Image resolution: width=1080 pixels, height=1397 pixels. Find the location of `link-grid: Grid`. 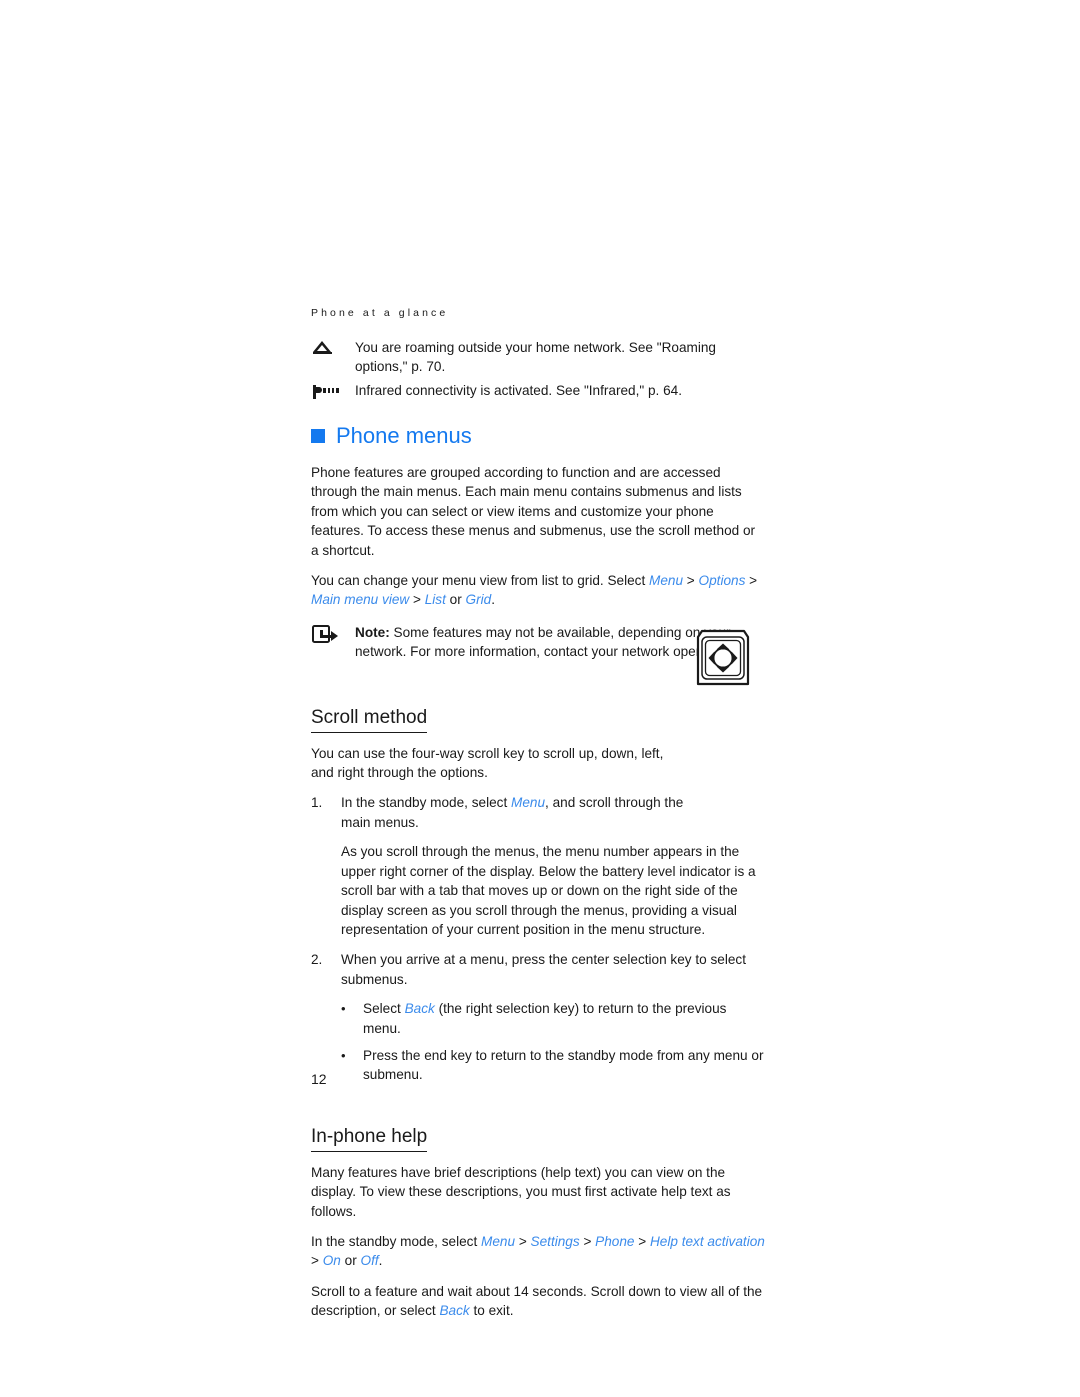

link-grid: Grid is located at coordinates (479, 599).